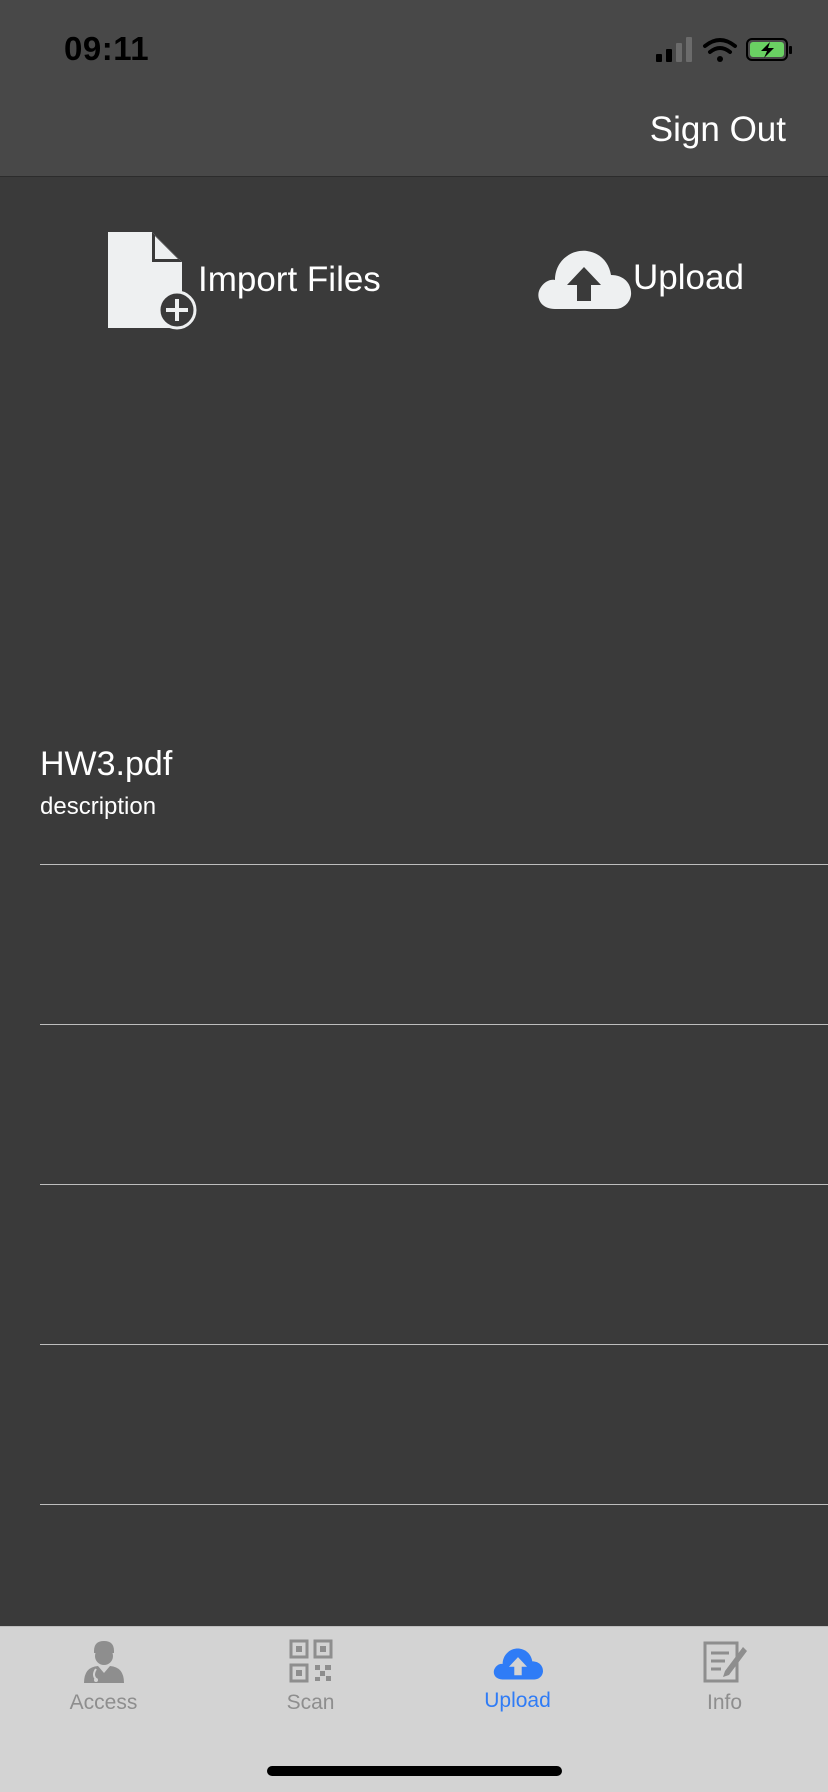 This screenshot has height=1792, width=828. What do you see at coordinates (103, 1687) in the screenshot?
I see `tab-access: Access` at bounding box center [103, 1687].